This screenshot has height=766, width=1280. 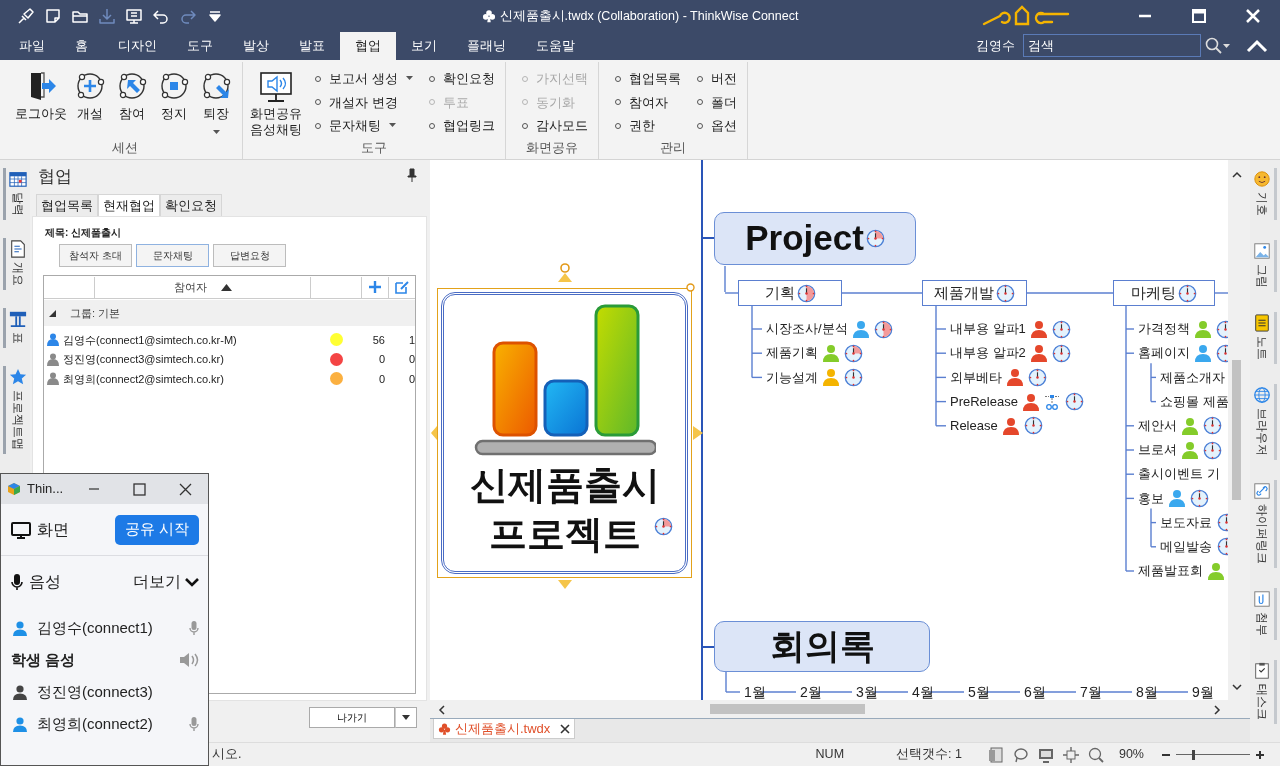 I want to click on column-header: 참여자, so click(x=202, y=287).